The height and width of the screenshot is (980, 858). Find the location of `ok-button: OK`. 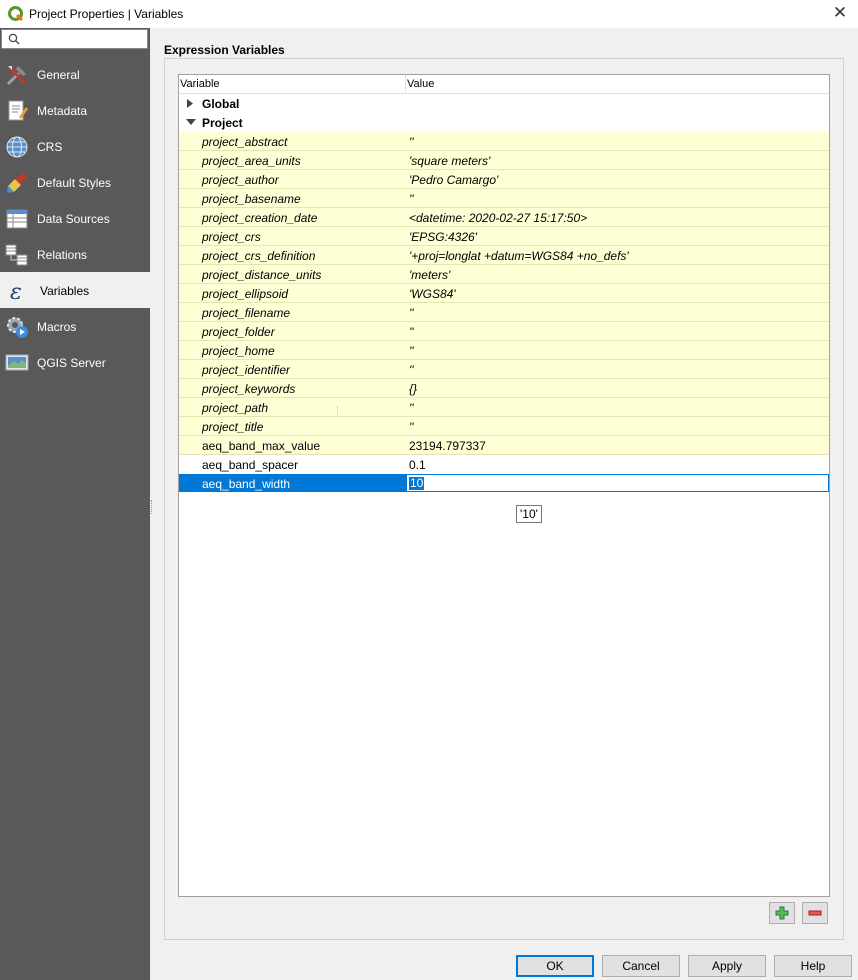

ok-button: OK is located at coordinates (555, 966).